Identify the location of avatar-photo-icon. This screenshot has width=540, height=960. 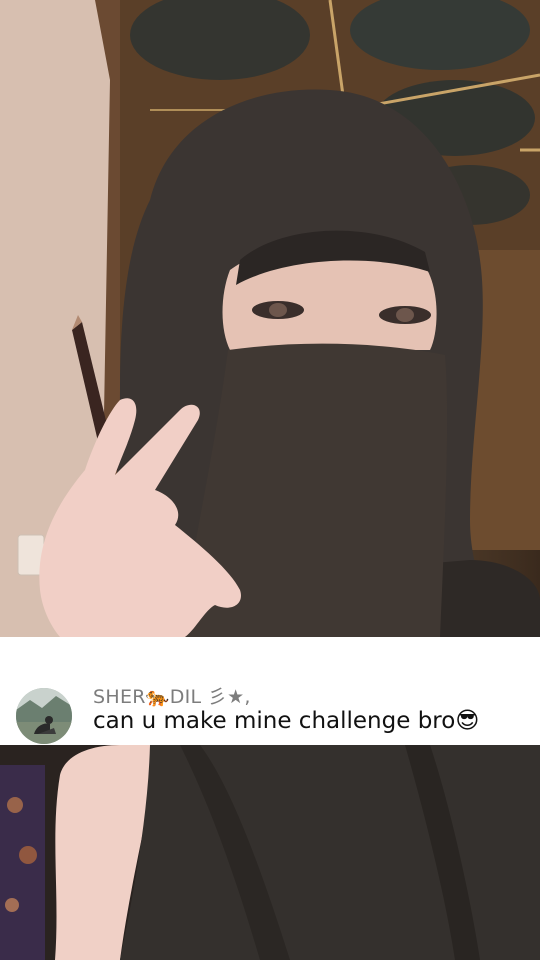
(44, 716).